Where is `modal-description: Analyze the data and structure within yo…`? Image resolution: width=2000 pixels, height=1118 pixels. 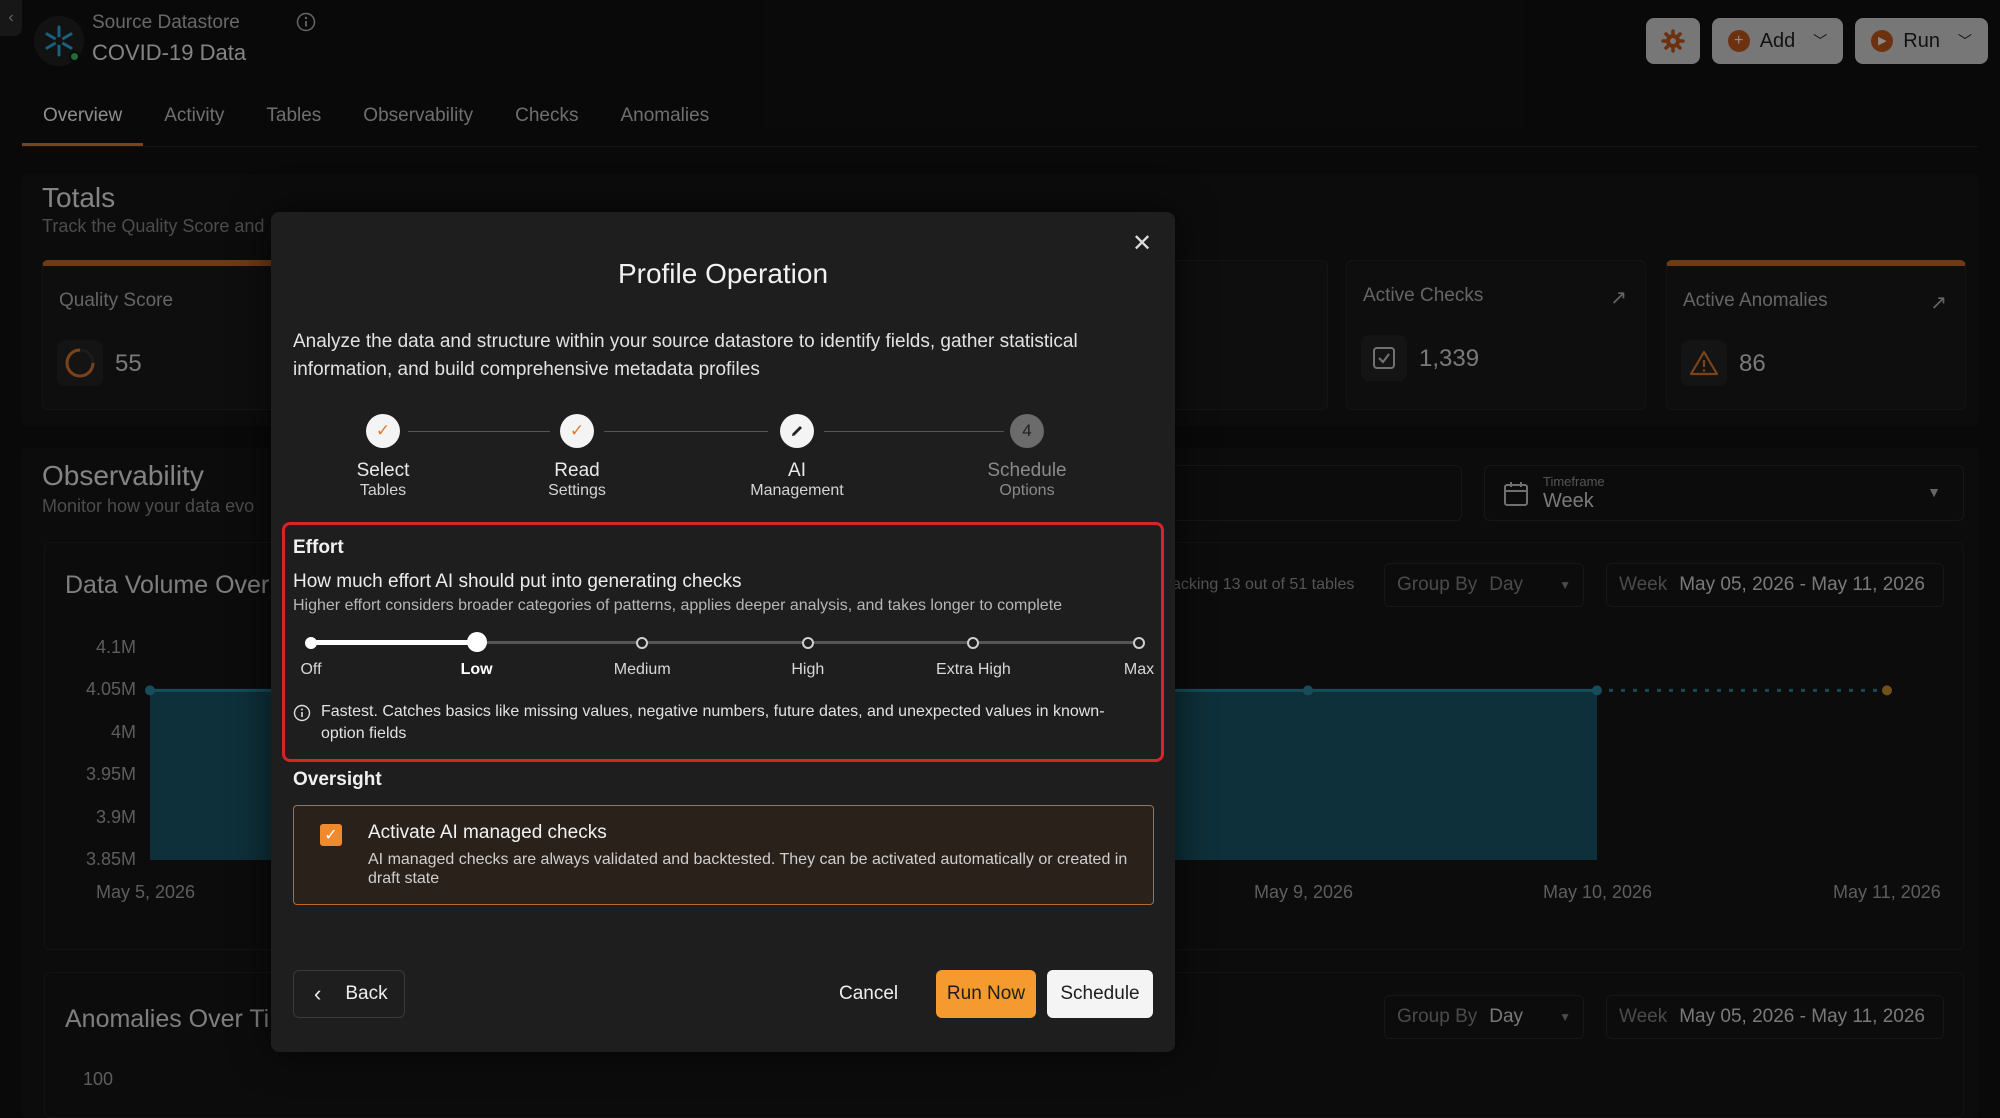 modal-description: Analyze the data and structure within yo… is located at coordinates (685, 355).